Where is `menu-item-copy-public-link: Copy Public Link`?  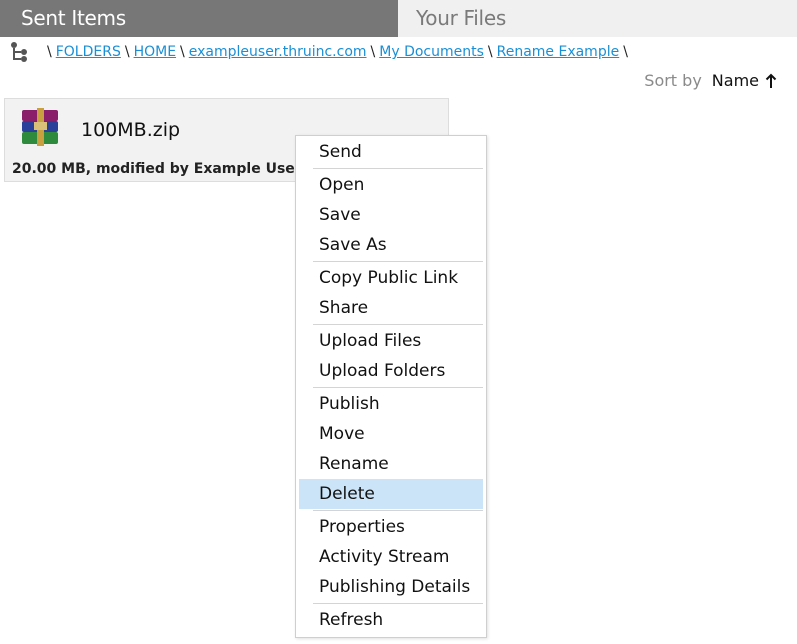
menu-item-copy-public-link: Copy Public Link is located at coordinates (391, 278).